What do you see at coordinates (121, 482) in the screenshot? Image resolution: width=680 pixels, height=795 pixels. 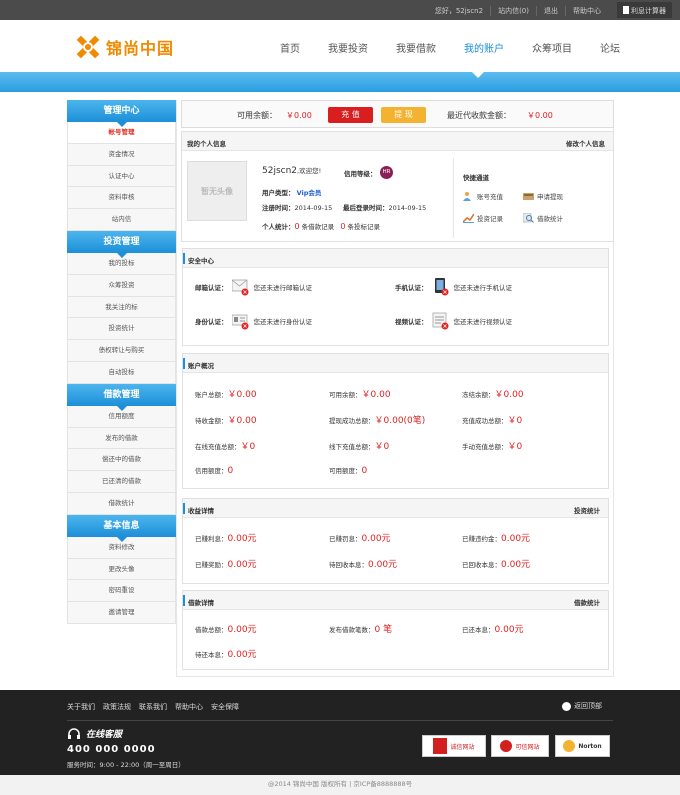 I see `sidebar-item-repaid: 已还清的借款` at bounding box center [121, 482].